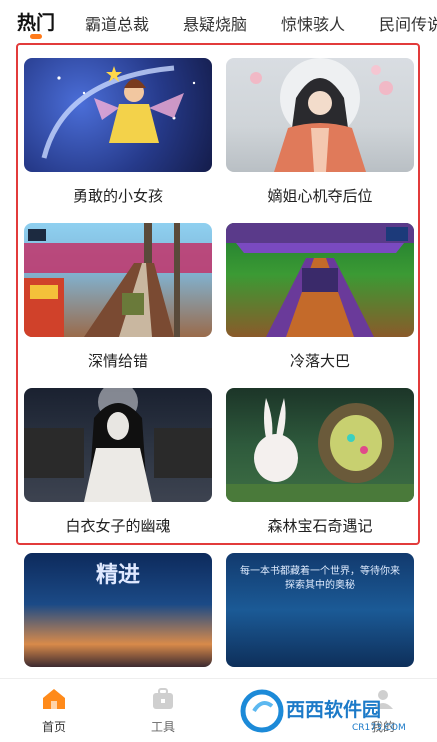 The width and height of the screenshot is (437, 742). Describe the element at coordinates (313, 23) in the screenshot. I see `tab-thriller: 惊悚骇人` at that location.